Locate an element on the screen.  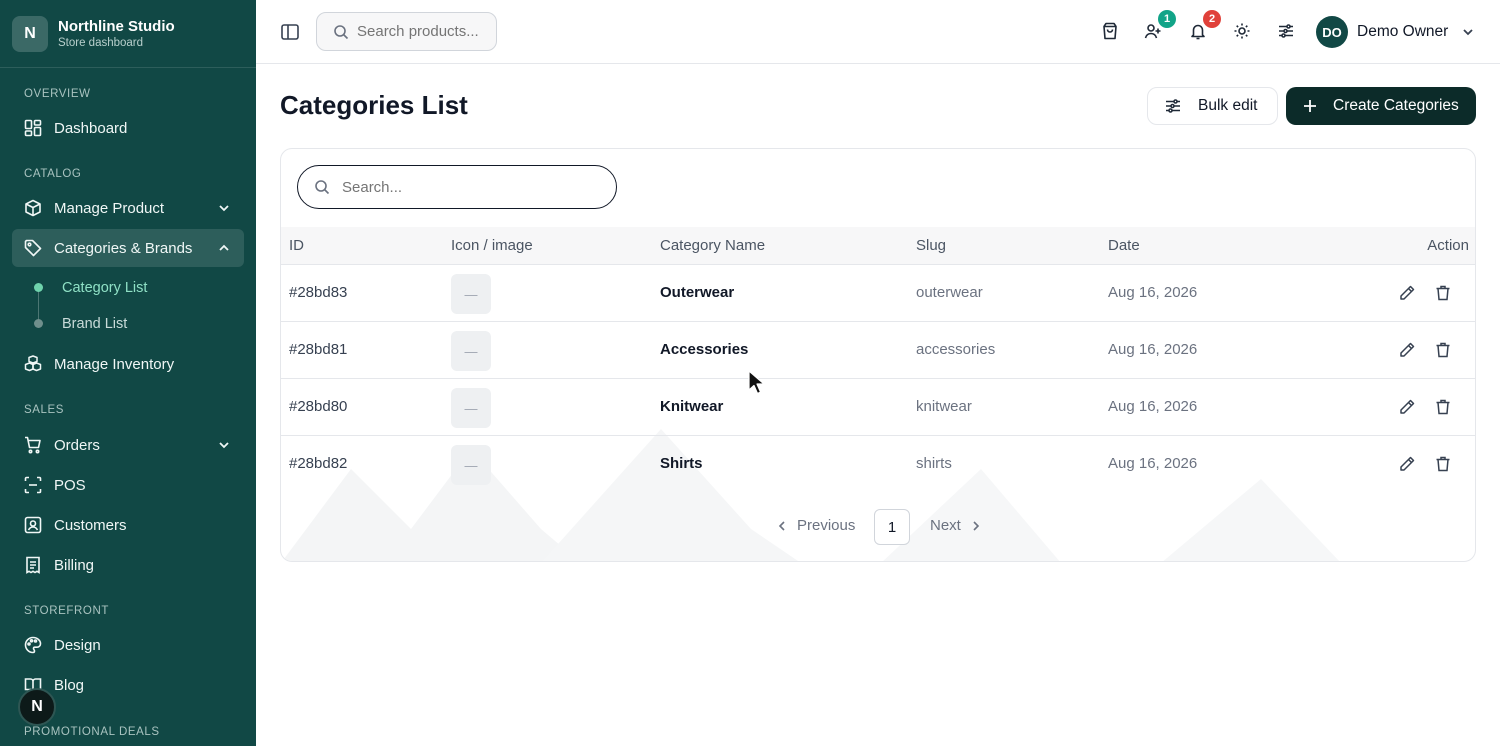
product-search-input is located at coordinates (422, 31).